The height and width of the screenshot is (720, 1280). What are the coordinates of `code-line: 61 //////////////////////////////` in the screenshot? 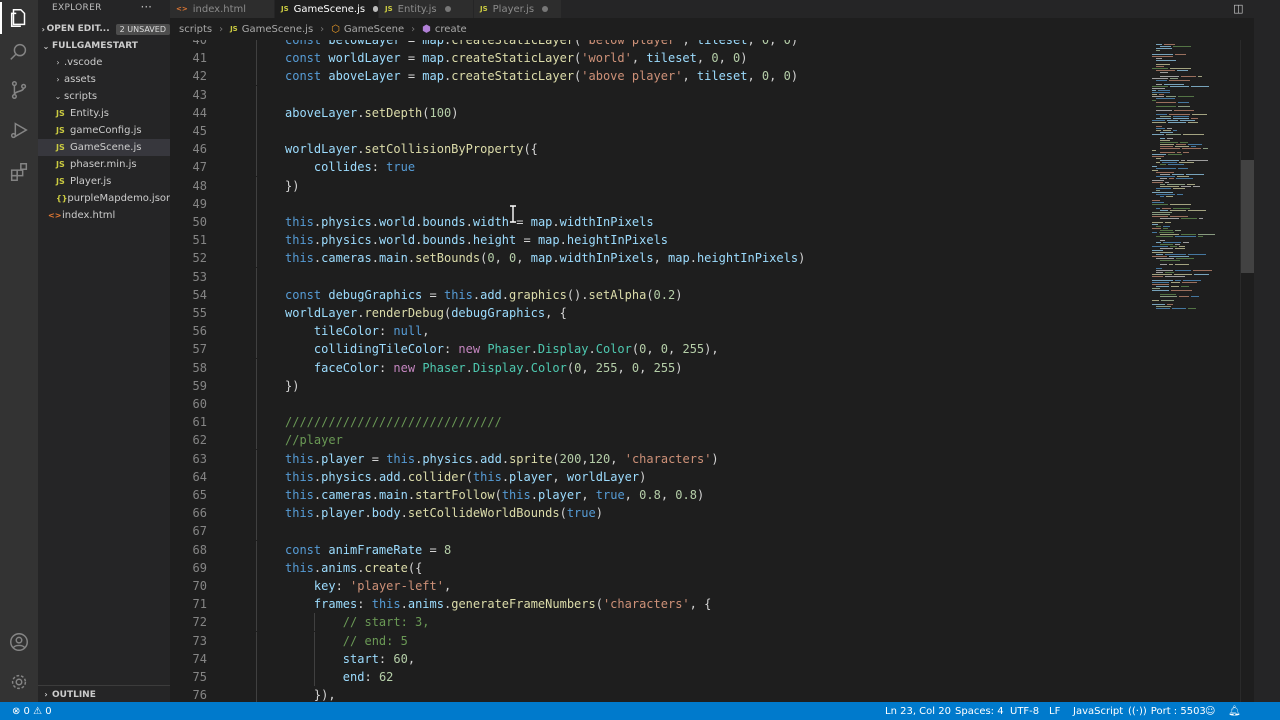 It's located at (660, 422).